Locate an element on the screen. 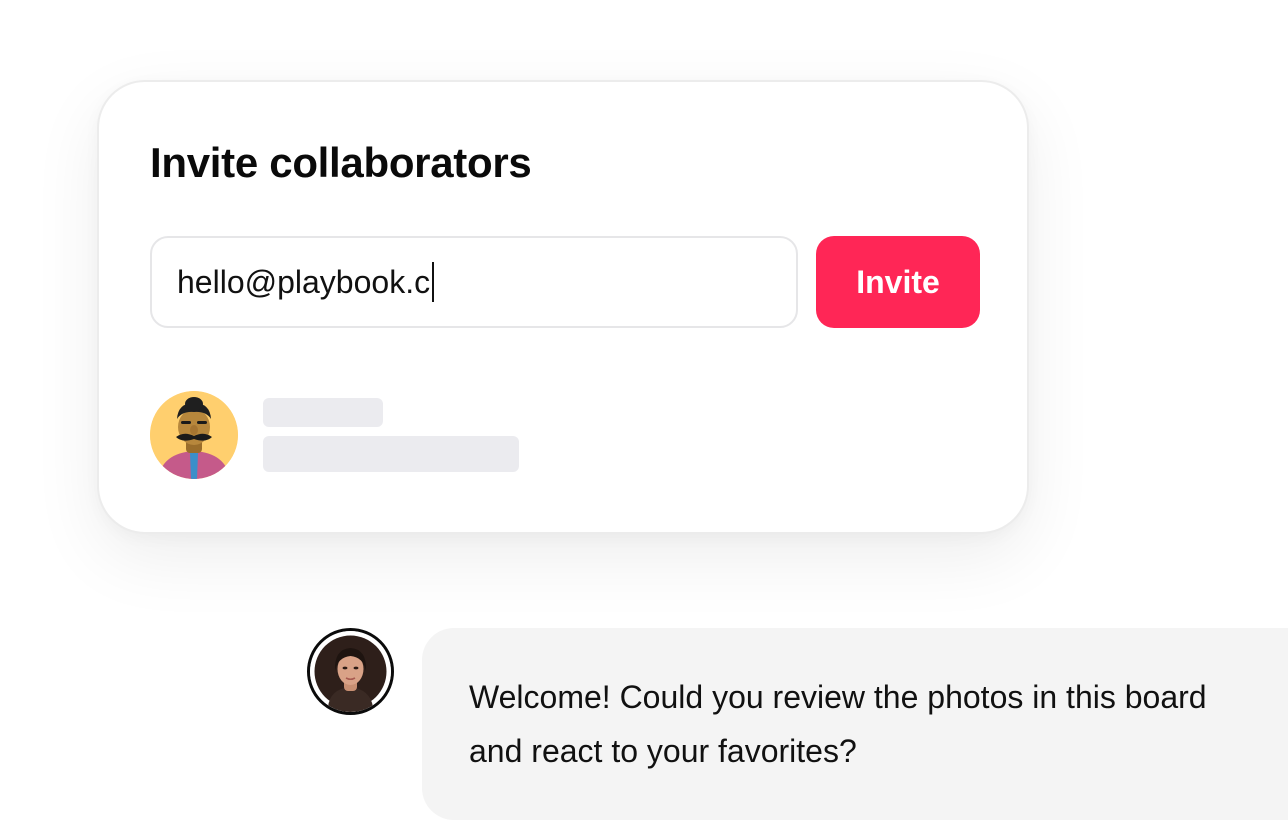 The height and width of the screenshot is (820, 1288). cartoon-man-avatar-icon is located at coordinates (194, 435).